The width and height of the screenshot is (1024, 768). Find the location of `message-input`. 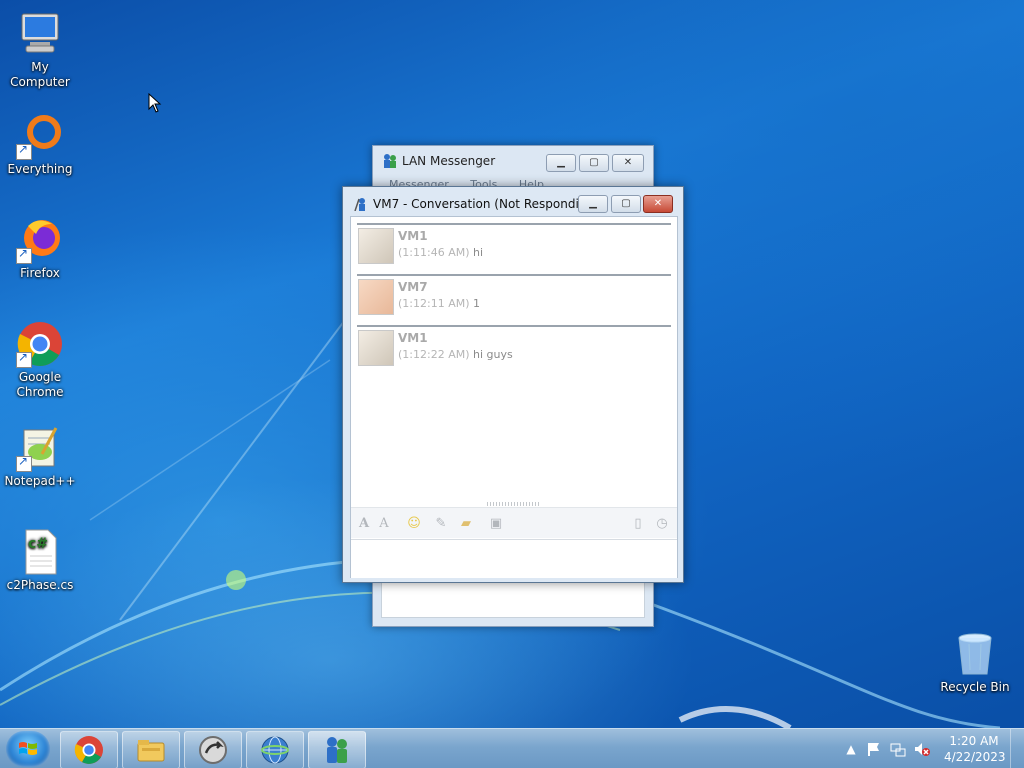

message-input is located at coordinates (514, 558).